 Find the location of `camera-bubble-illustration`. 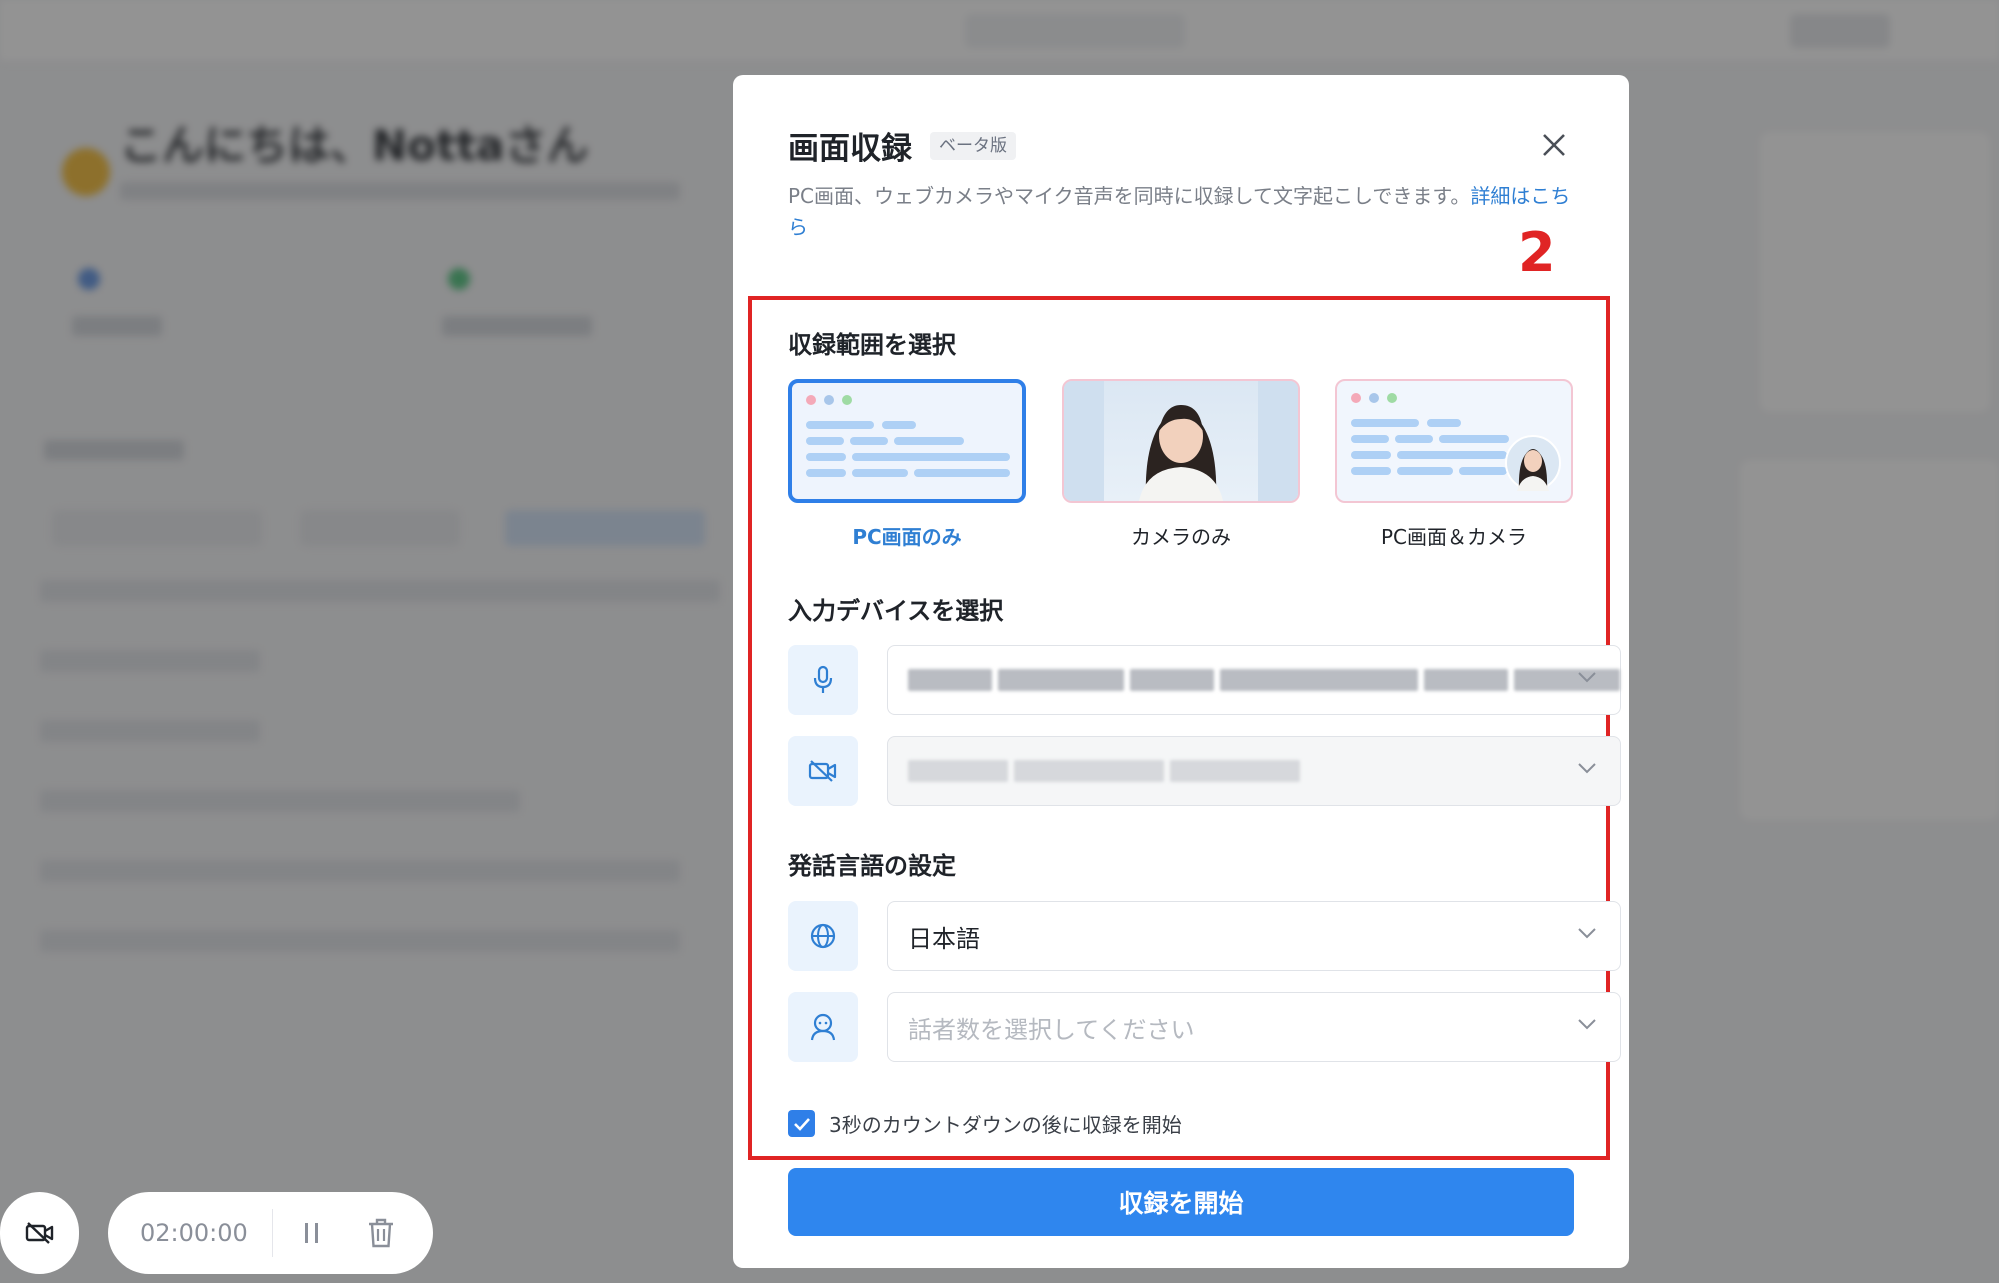

camera-bubble-illustration is located at coordinates (1533, 463).